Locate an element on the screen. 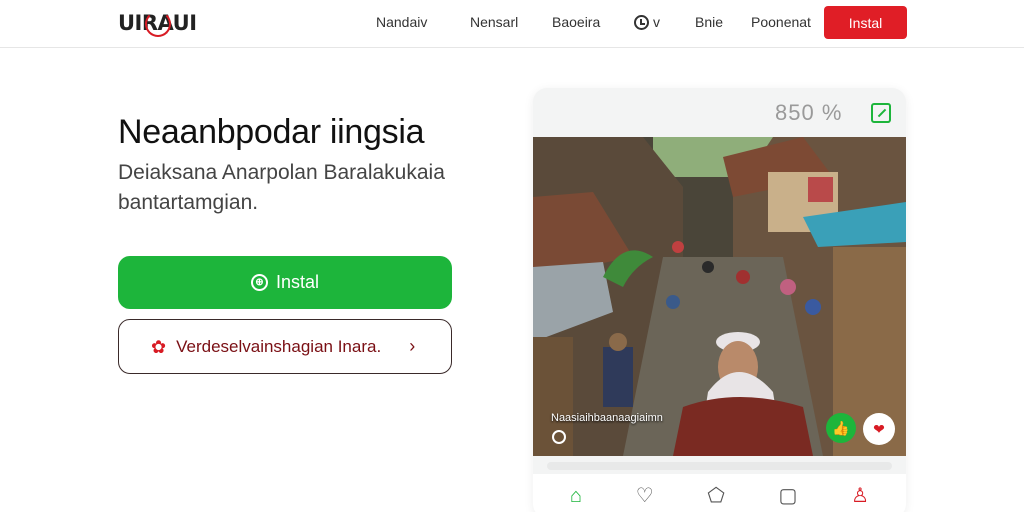 Image resolution: width=1024 pixels, height=512 pixels. nav-link-1: Nandaiv is located at coordinates (401, 22).